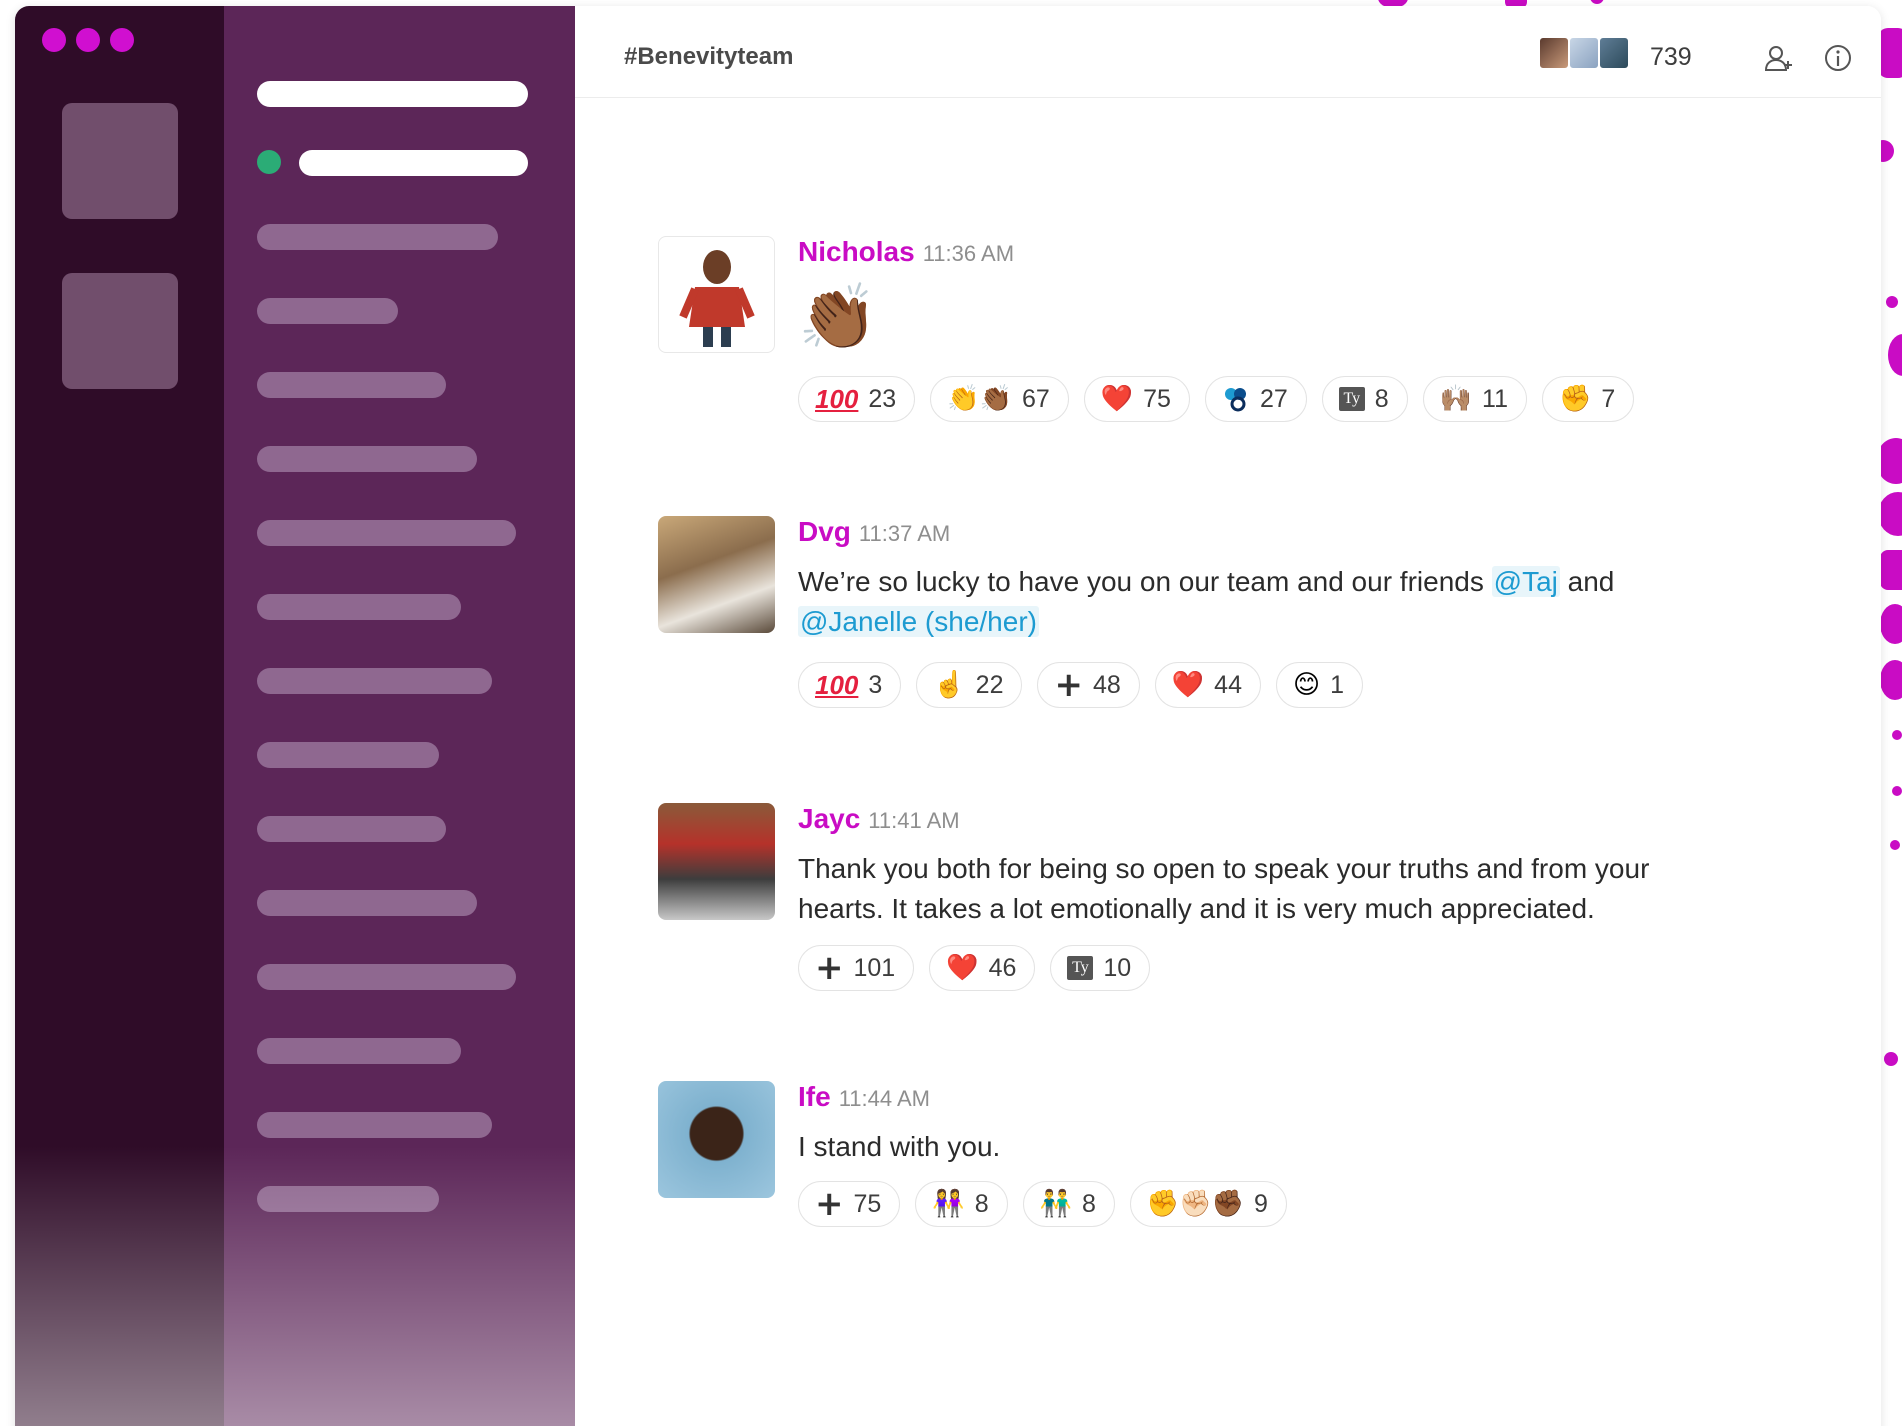 The width and height of the screenshot is (1902, 1426). Describe the element at coordinates (1671, 57) in the screenshot. I see `member-count: 739` at that location.